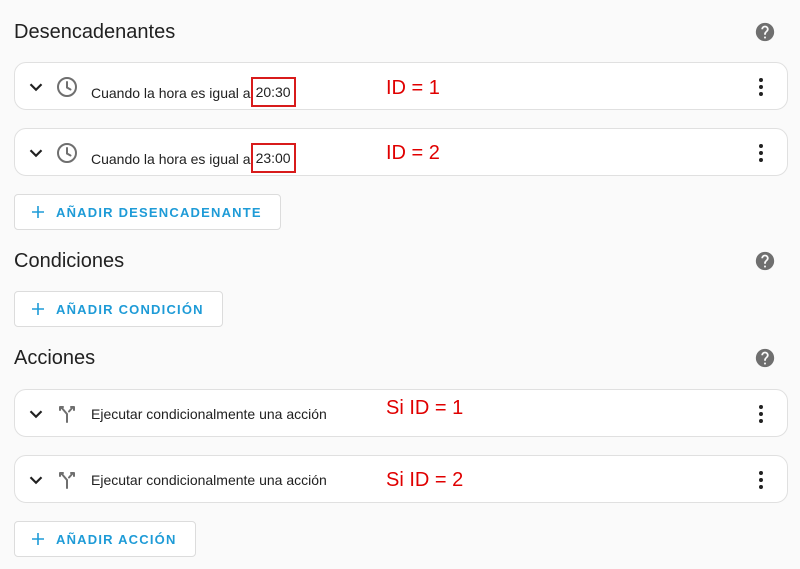 This screenshot has height=569, width=800. What do you see at coordinates (159, 212) in the screenshot?
I see `add-trigger-label: AÑADIR DESENCADENANTE` at bounding box center [159, 212].